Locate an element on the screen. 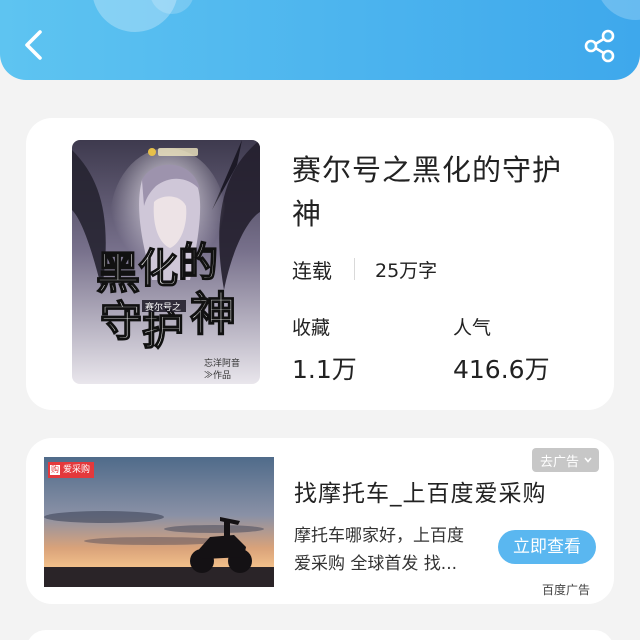  cover-series: 赛尔号之 is located at coordinates (163, 307).